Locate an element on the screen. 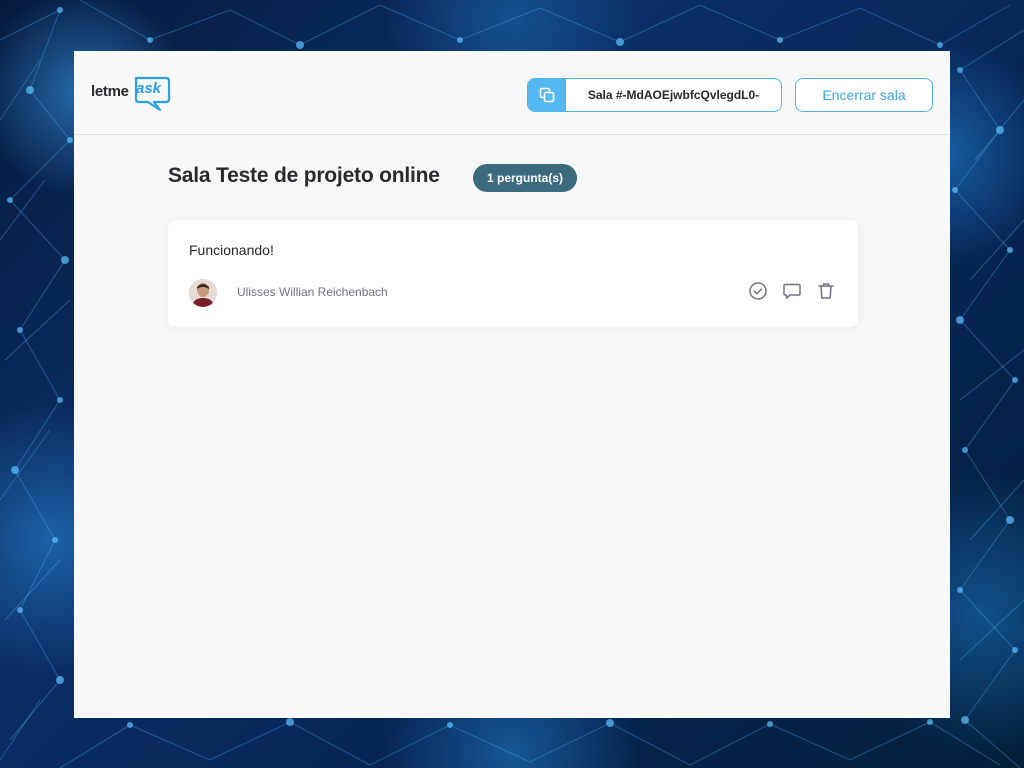  room-code-button: Sala #-MdAOEjwbfcQvlegdL0- is located at coordinates (654, 95).